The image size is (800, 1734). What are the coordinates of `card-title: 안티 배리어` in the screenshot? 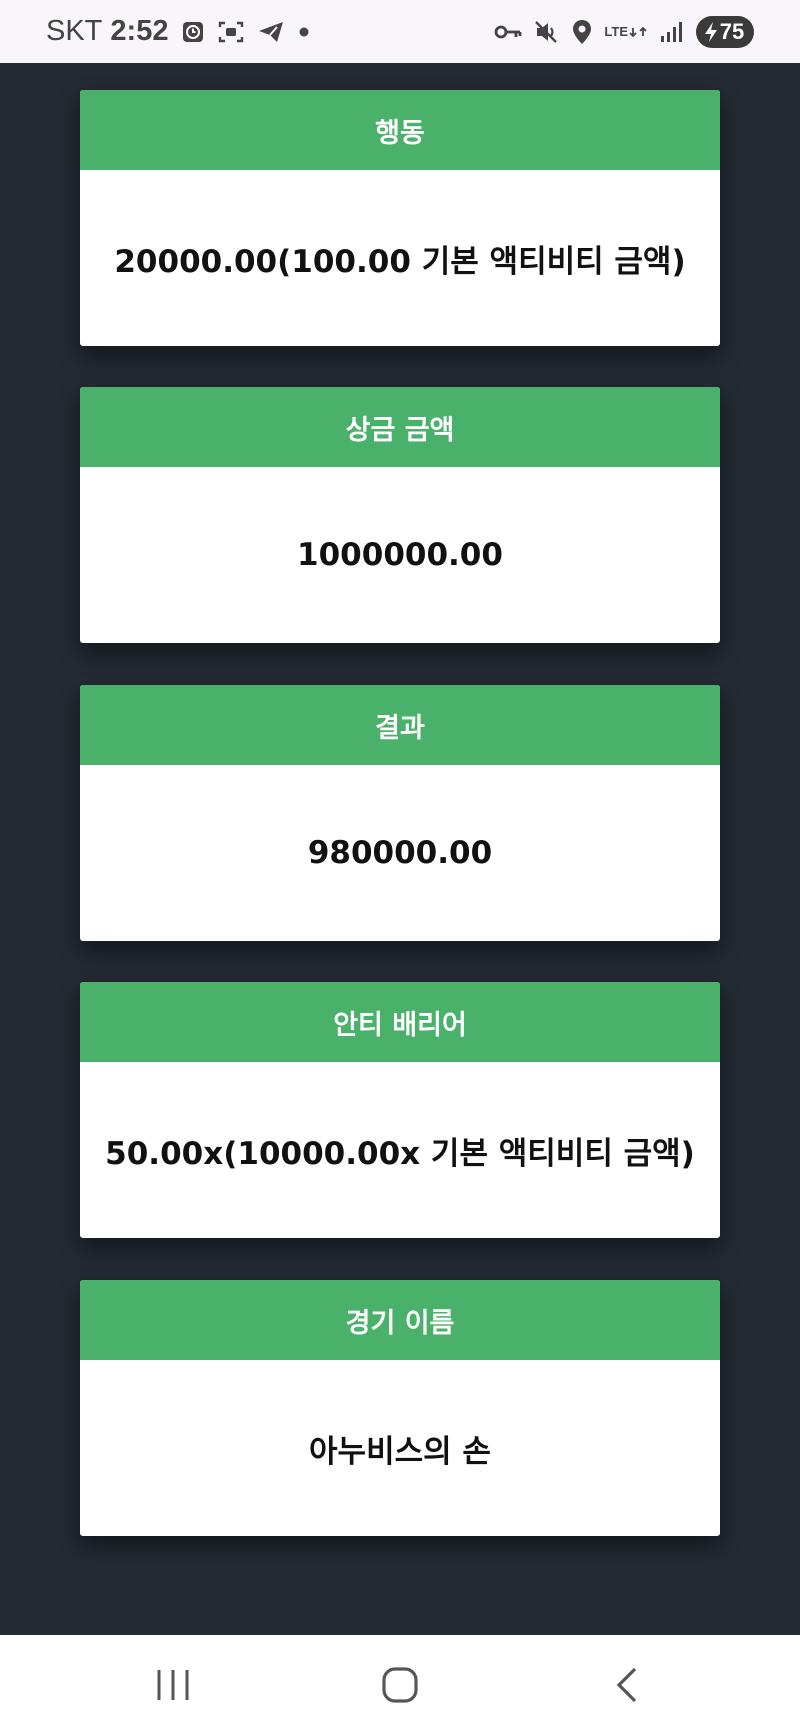 It's located at (400, 1022).